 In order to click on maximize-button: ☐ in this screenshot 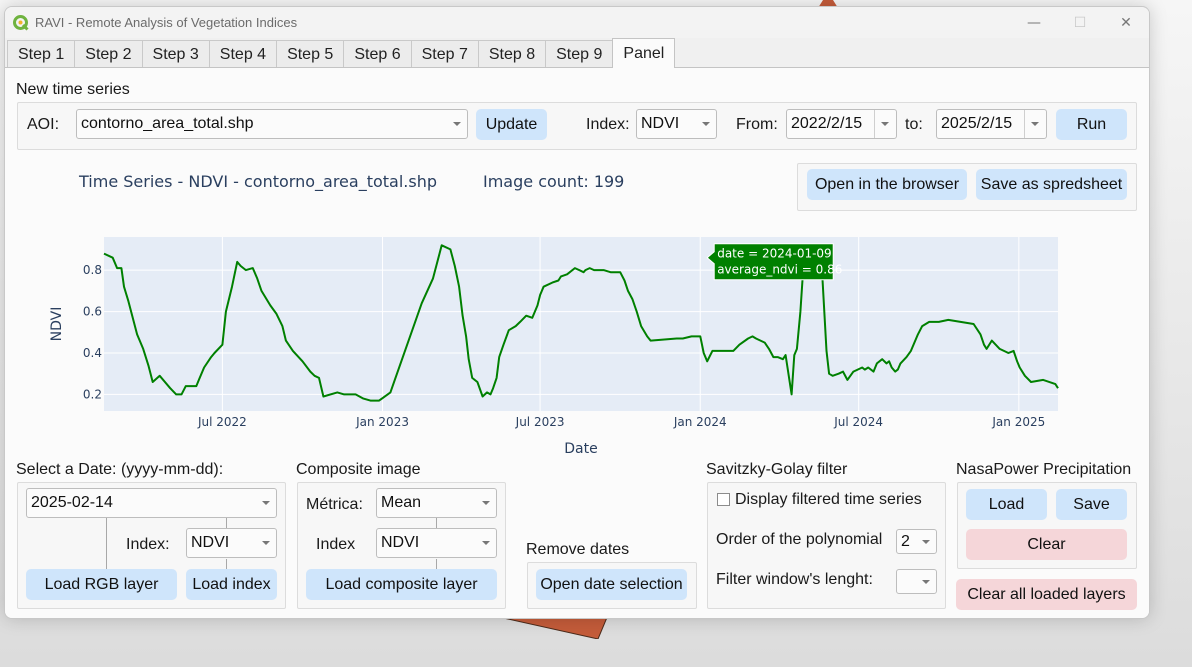, I will do `click(1080, 22)`.